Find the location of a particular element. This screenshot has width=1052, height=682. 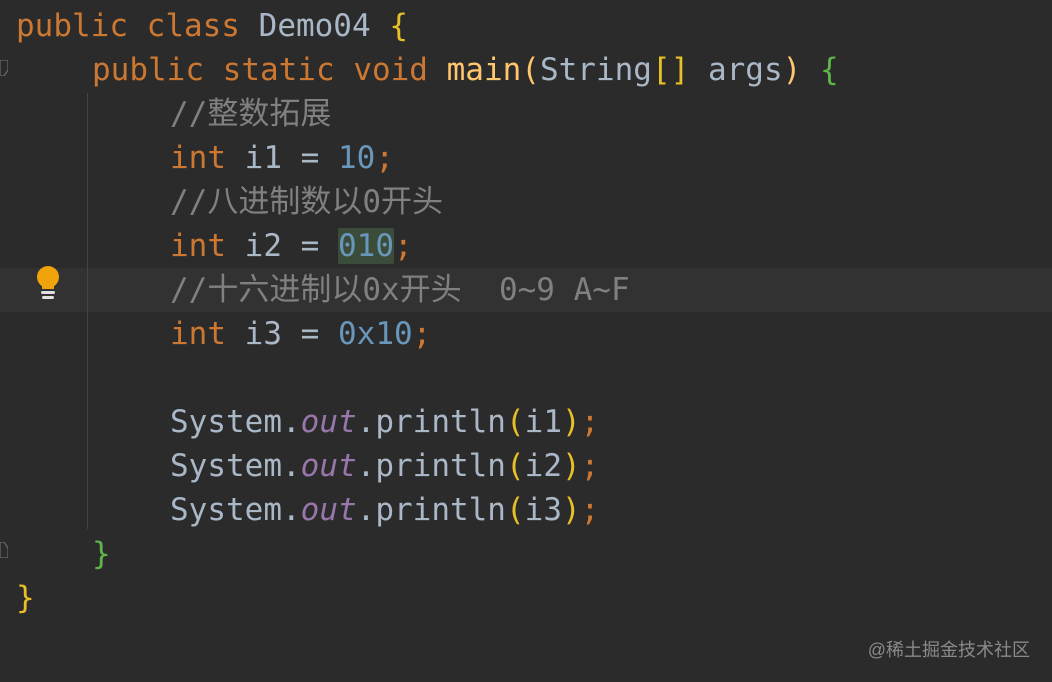

code-line-14: } is located at coordinates (25, 598).